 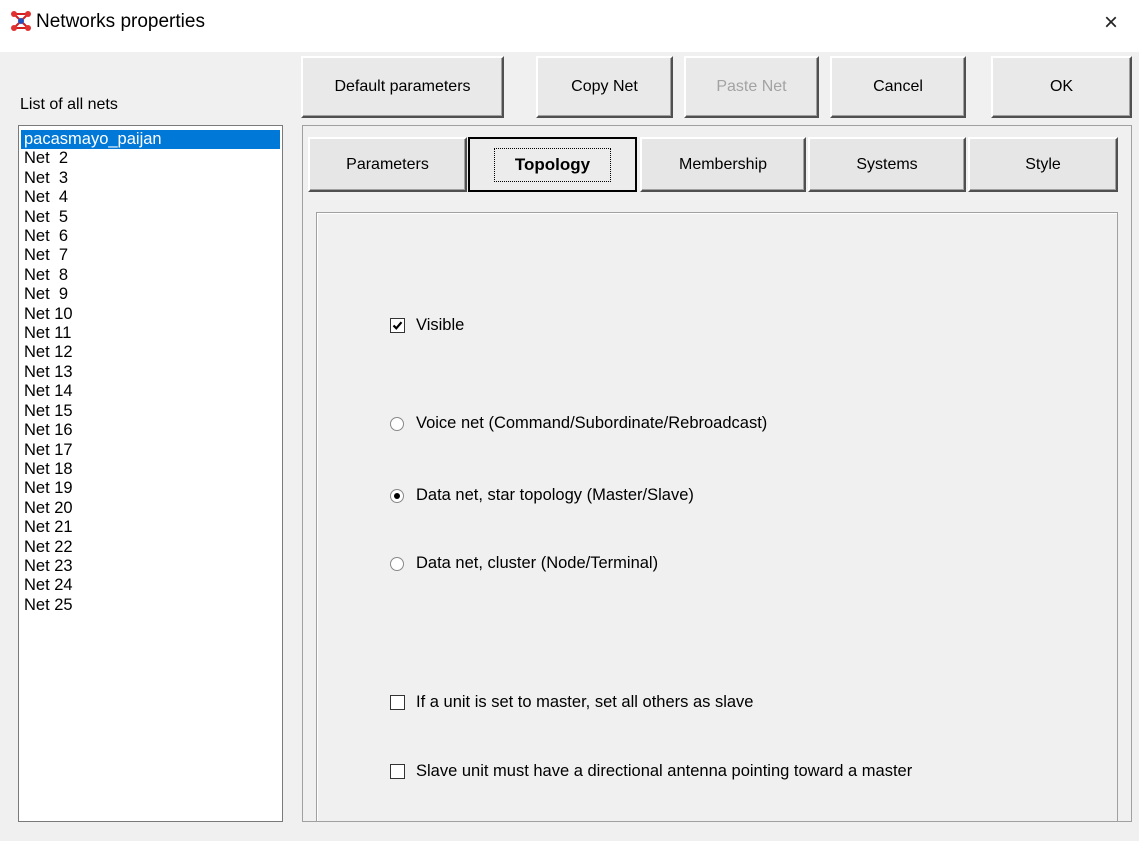 I want to click on list-item: Net 12, so click(x=150, y=352).